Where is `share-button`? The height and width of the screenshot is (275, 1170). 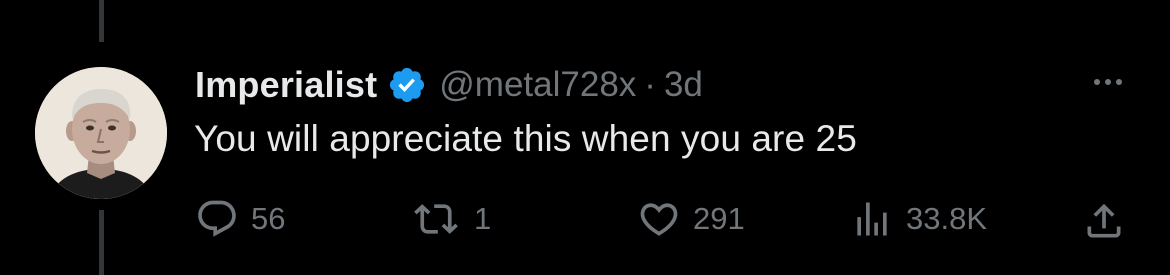 share-button is located at coordinates (1104, 221).